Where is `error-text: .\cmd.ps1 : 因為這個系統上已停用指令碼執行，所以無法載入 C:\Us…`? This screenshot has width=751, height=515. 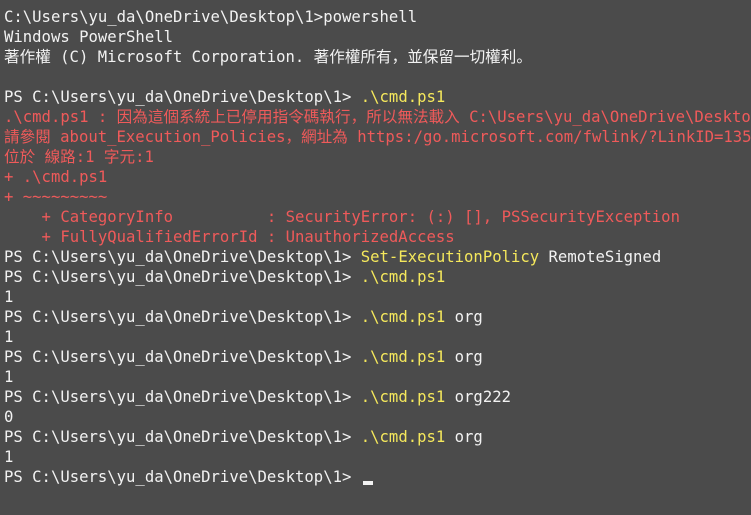
error-text: .\cmd.ps1 : 因為這個系統上已停用指令碼執行，所以無法載入 C:\Us… is located at coordinates (377, 117).